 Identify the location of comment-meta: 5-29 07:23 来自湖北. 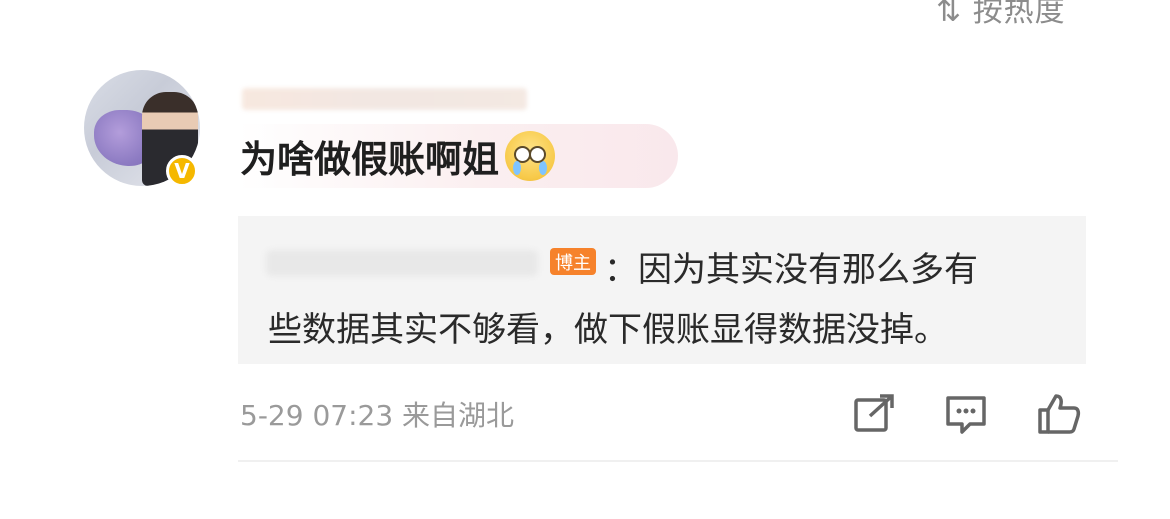
(377, 414).